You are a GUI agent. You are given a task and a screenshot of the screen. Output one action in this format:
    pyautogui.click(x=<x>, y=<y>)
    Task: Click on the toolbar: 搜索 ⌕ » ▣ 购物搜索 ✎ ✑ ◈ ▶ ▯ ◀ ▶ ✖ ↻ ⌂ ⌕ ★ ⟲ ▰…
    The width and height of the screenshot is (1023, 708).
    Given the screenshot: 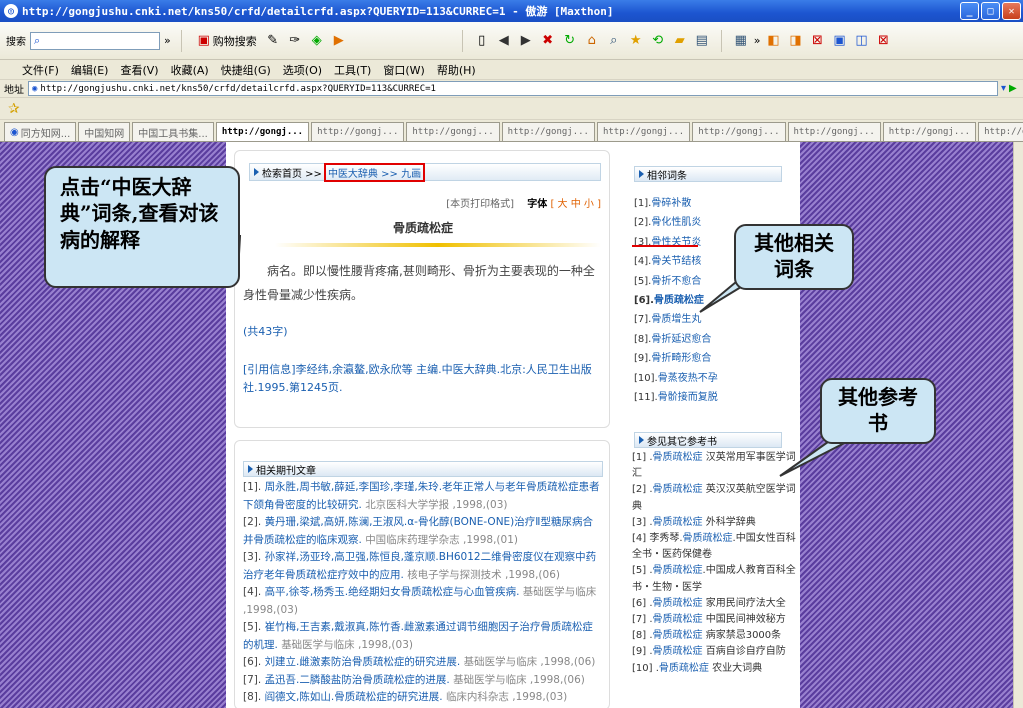 What is the action you would take?
    pyautogui.click(x=511, y=41)
    